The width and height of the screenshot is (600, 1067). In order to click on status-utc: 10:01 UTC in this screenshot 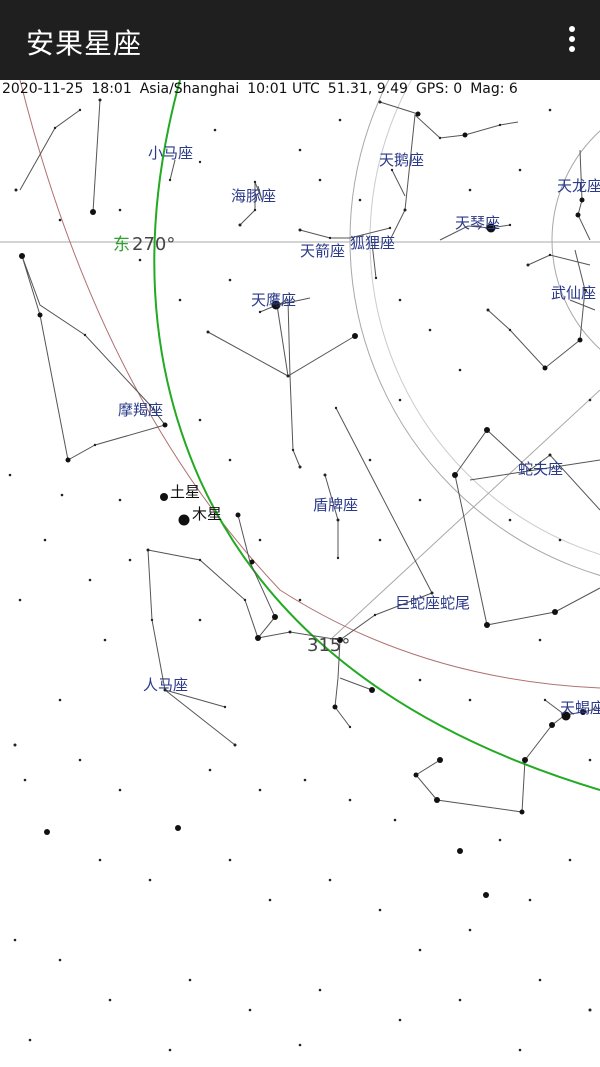, I will do `click(283, 89)`.